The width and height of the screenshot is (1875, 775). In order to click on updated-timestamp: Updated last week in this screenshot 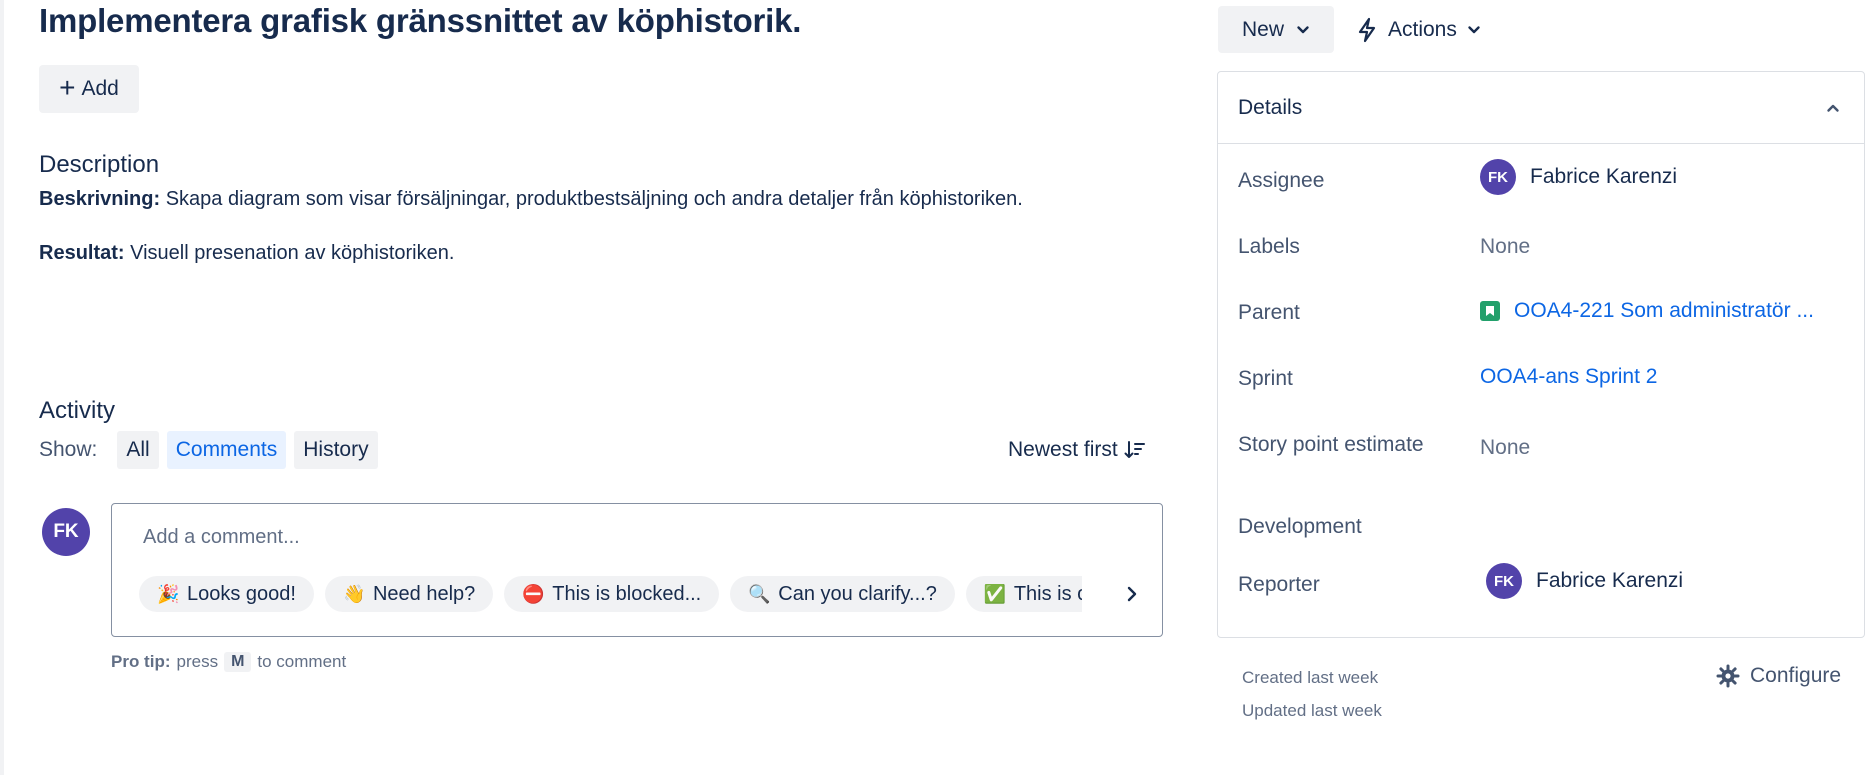, I will do `click(1312, 710)`.